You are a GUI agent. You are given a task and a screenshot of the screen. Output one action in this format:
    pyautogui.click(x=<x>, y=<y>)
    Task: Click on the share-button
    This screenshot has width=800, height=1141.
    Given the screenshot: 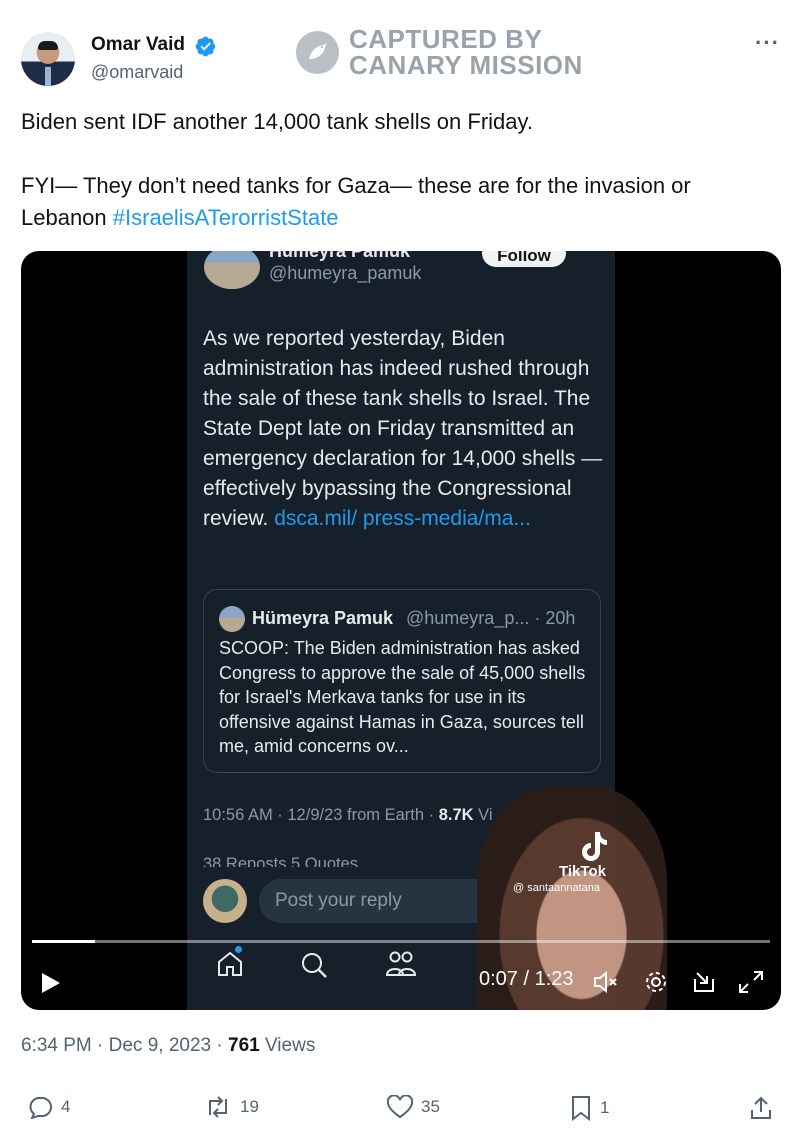 What is the action you would take?
    pyautogui.click(x=761, y=1108)
    